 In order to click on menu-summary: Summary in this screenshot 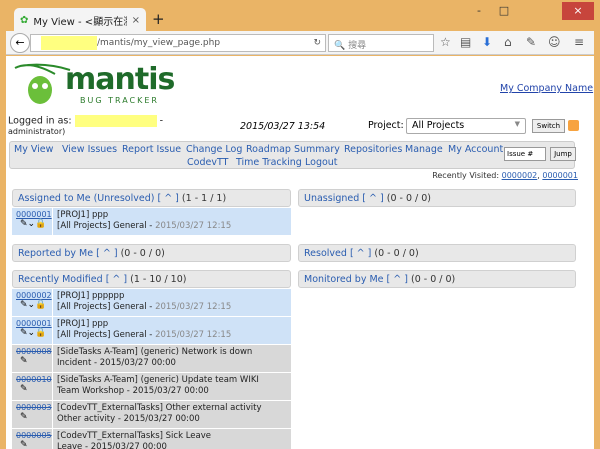, I will do `click(317, 149)`.